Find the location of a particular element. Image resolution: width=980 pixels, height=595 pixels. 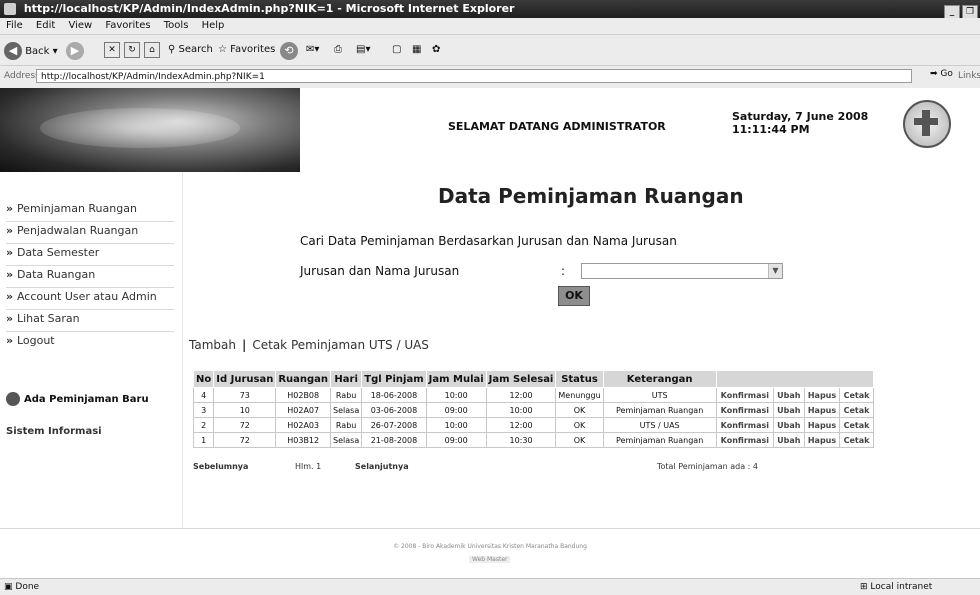

home-icon: ⌂ is located at coordinates (152, 50).